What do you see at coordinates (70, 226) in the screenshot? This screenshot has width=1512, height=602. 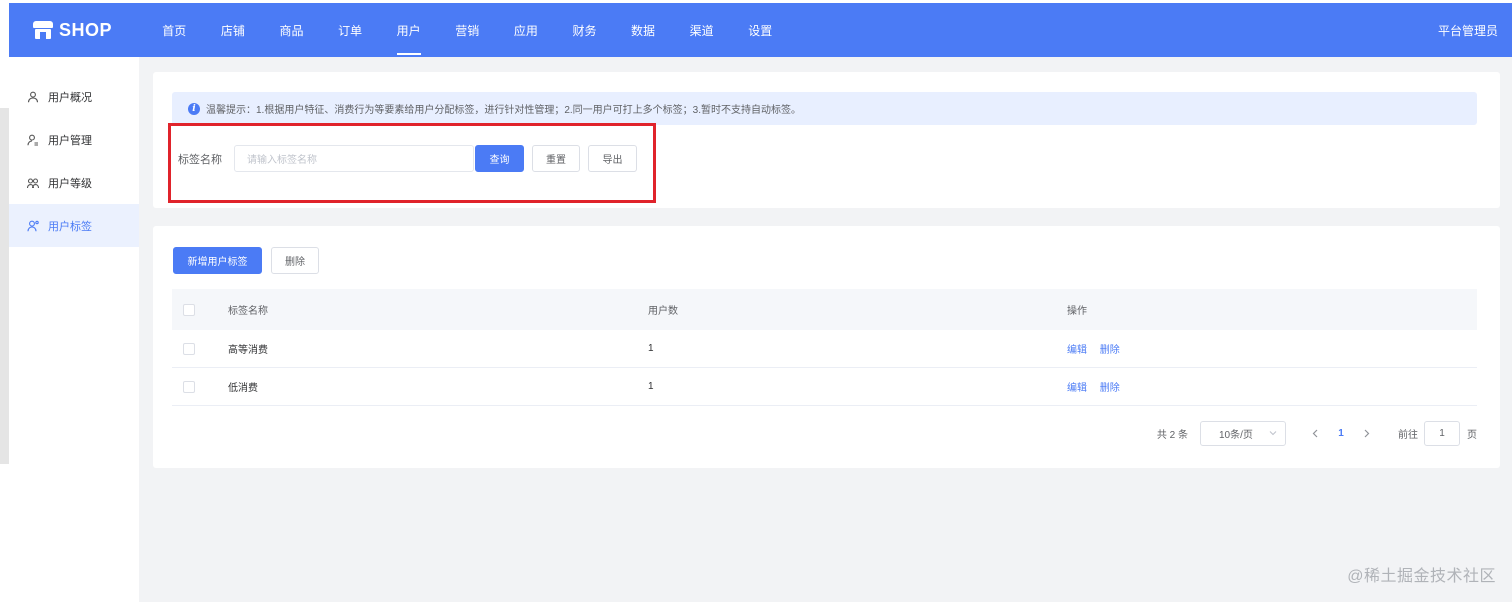 I see `sidebar-item-label: 用户标签` at bounding box center [70, 226].